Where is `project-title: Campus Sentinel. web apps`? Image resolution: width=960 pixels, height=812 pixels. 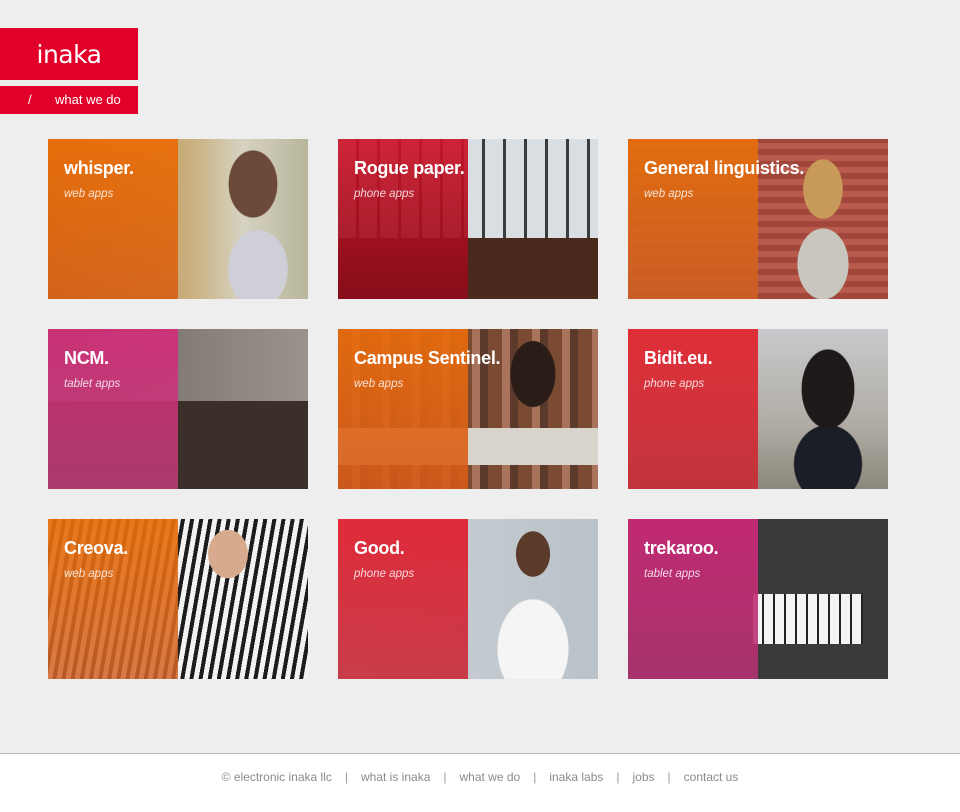 project-title: Campus Sentinel. web apps is located at coordinates (454, 371).